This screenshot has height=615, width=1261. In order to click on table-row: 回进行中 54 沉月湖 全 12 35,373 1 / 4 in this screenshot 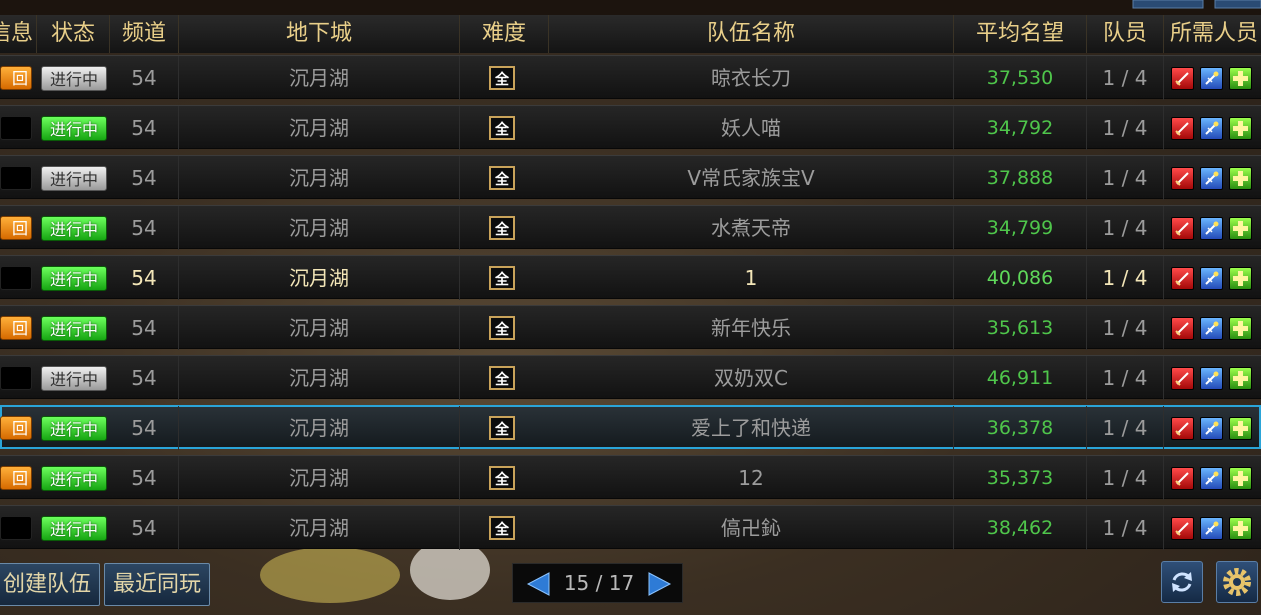, I will do `click(630, 477)`.